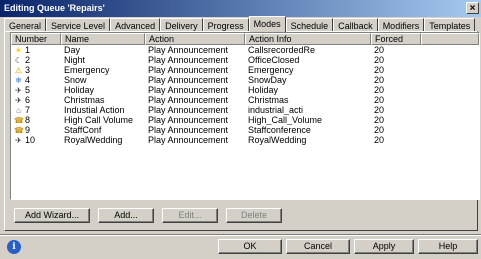 This screenshot has width=481, height=259. Describe the element at coordinates (472, 8) in the screenshot. I see `close-button: ×` at that location.